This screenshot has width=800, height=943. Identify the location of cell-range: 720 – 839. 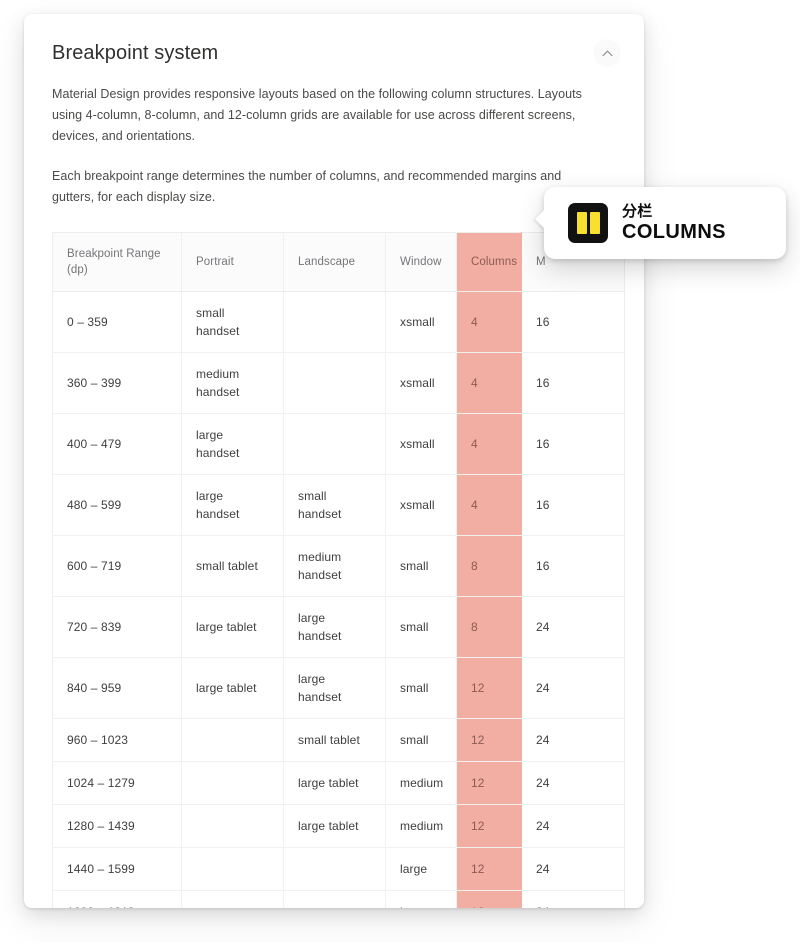
(117, 627).